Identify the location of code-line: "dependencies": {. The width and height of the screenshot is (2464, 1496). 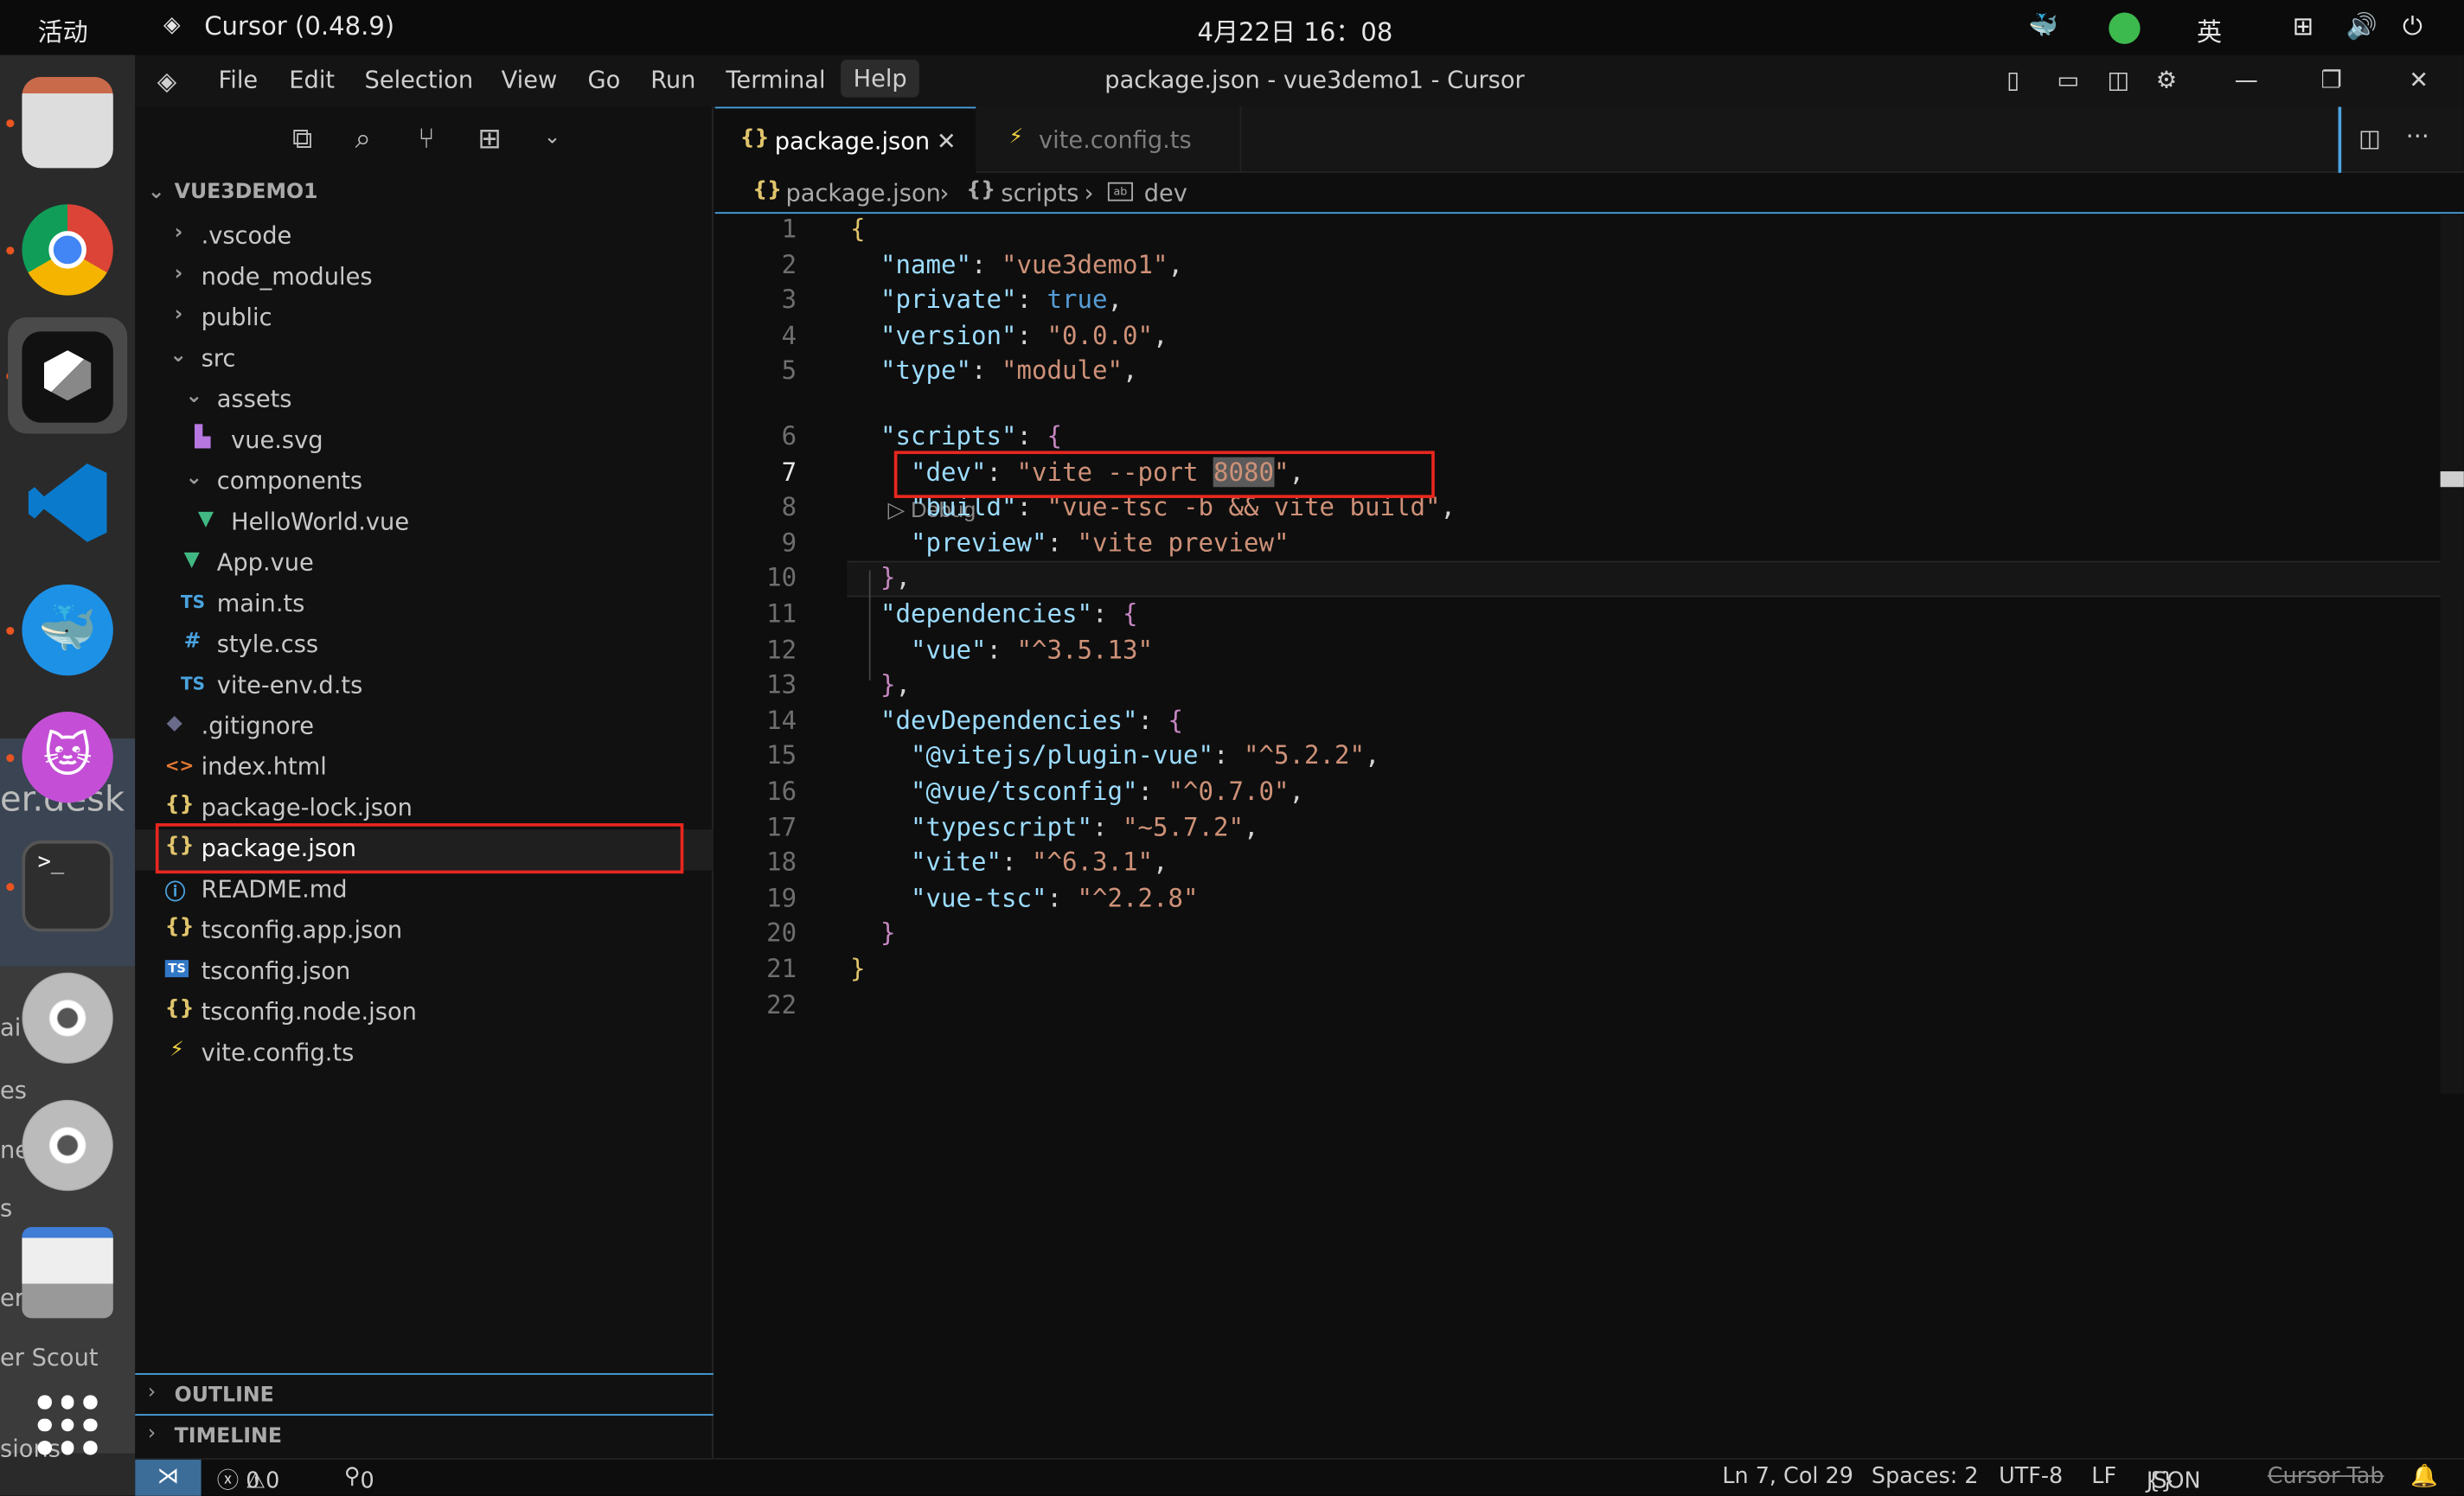
(994, 613).